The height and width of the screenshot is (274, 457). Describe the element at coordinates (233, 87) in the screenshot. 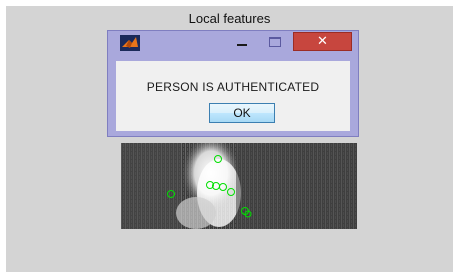

I see `authentication-message: PERSON IS AUTHENTICATED` at that location.